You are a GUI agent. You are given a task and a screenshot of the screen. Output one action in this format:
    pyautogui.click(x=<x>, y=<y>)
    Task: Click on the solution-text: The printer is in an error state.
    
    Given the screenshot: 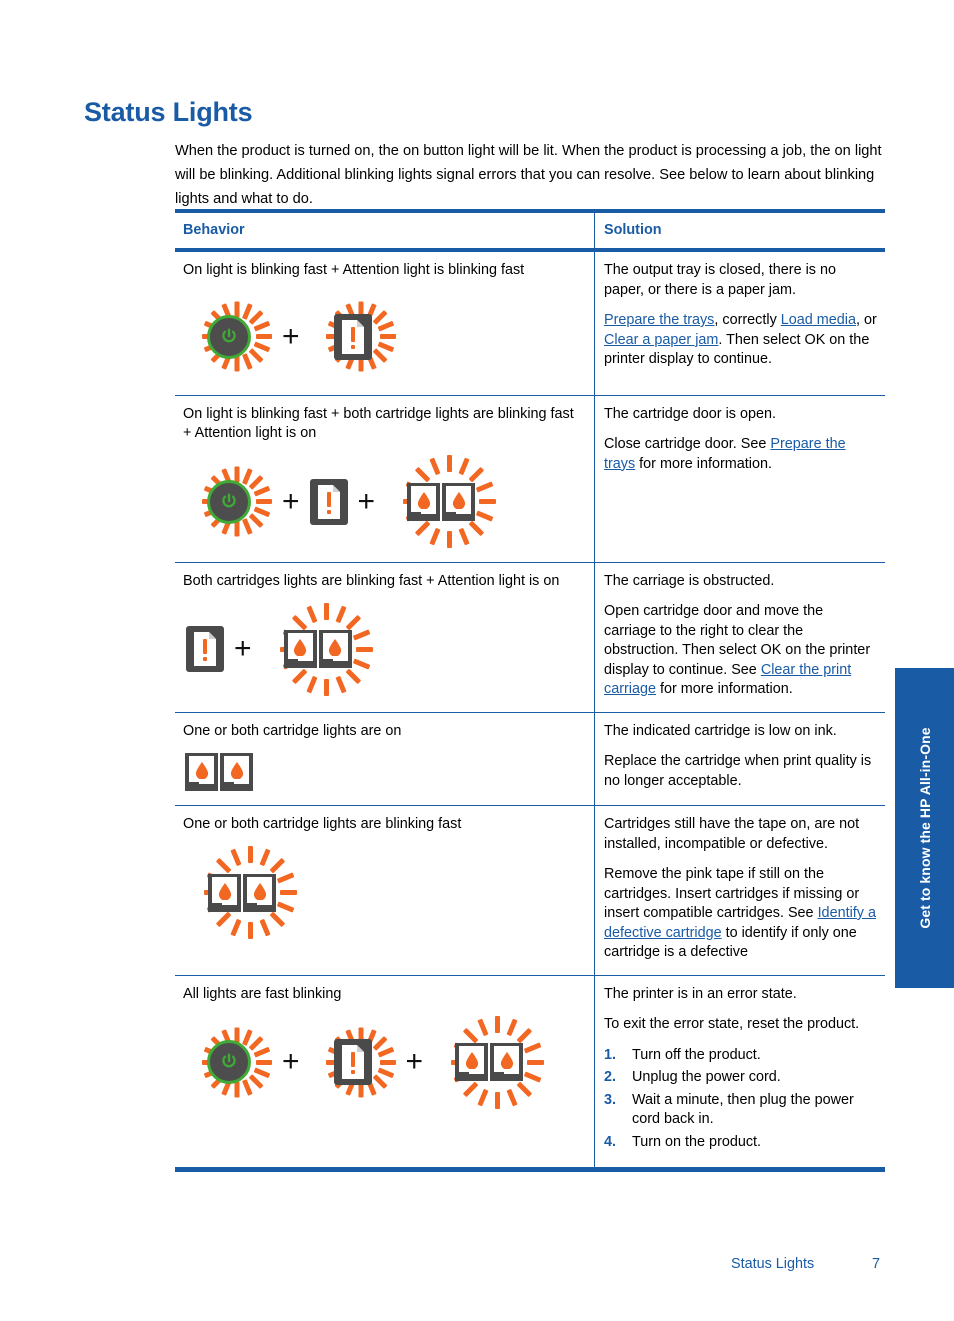 What is the action you would take?
    pyautogui.click(x=700, y=993)
    